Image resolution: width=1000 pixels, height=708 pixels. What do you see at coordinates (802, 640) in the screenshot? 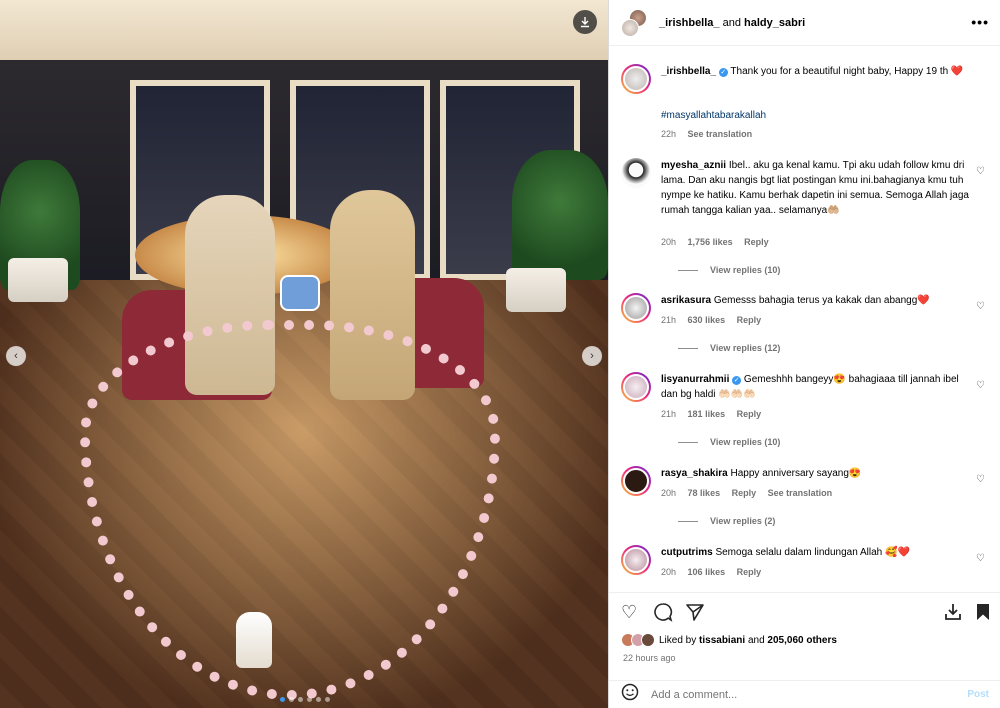
I see `liked-by-count: 205,060 others` at bounding box center [802, 640].